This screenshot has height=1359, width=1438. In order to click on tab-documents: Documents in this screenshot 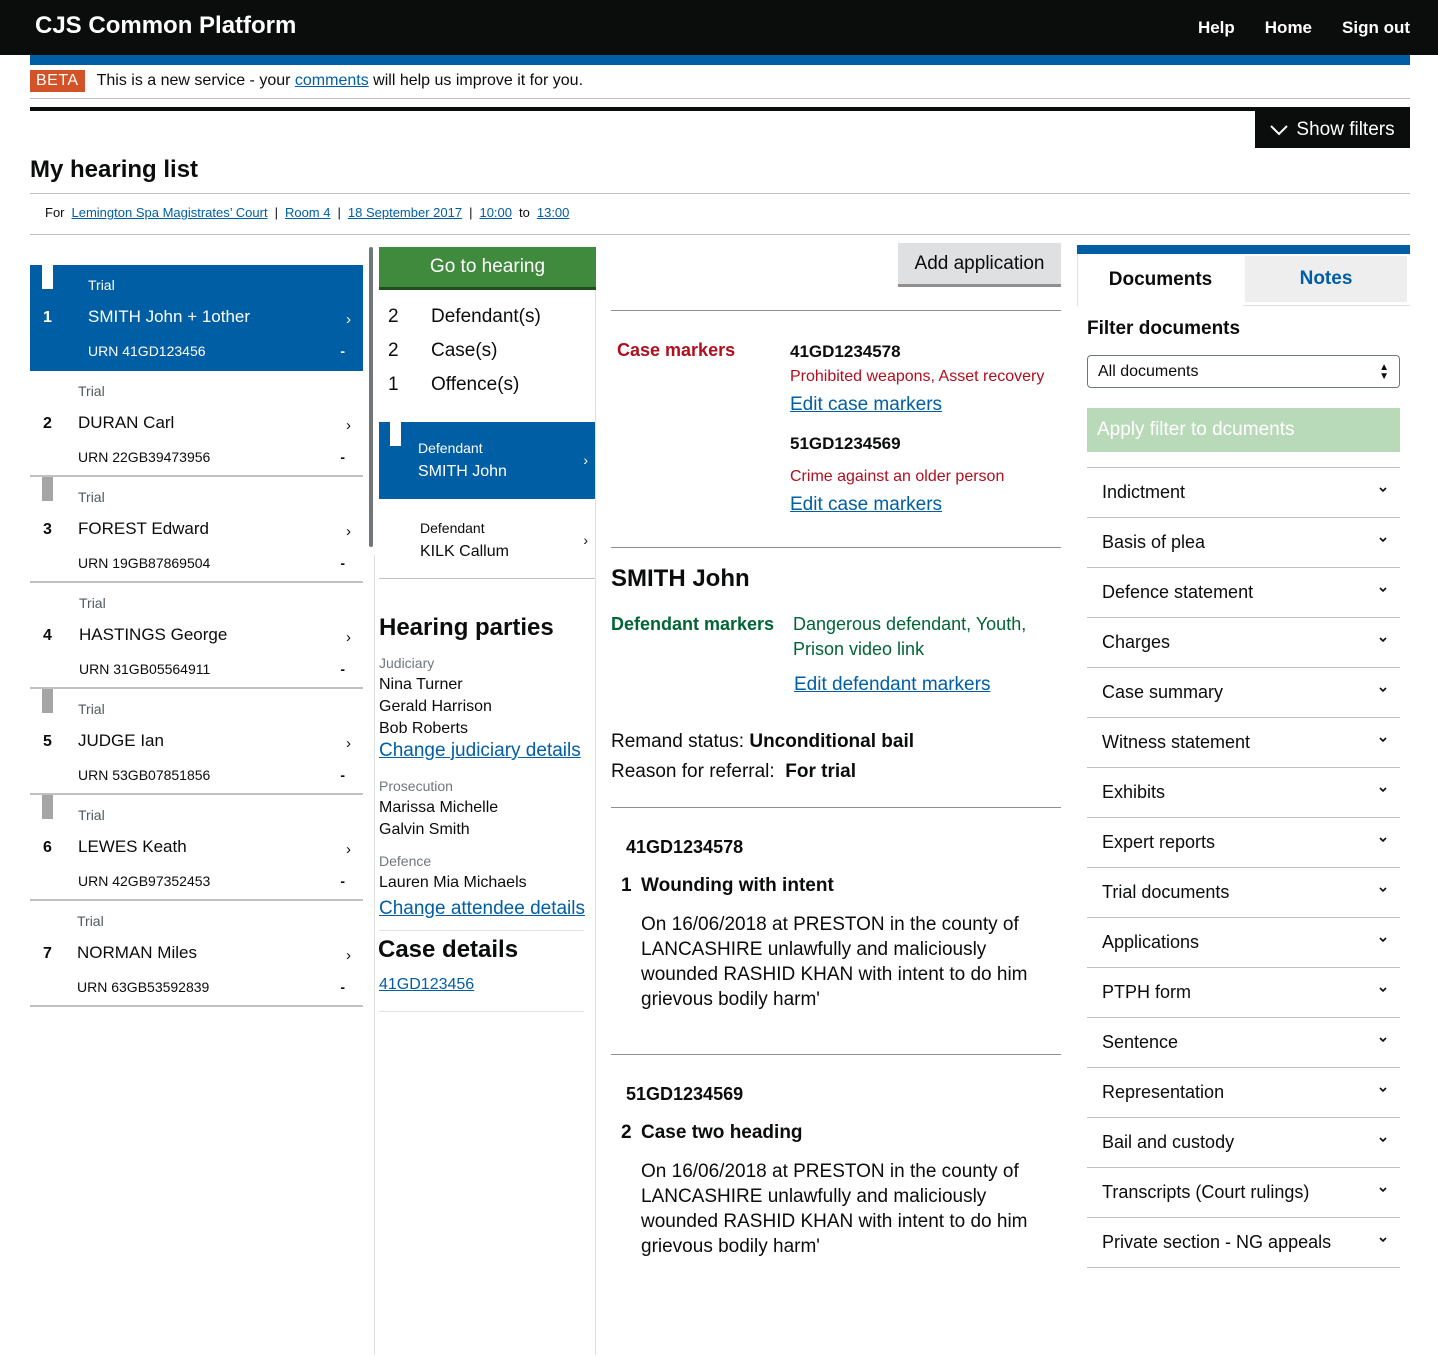, I will do `click(1160, 280)`.